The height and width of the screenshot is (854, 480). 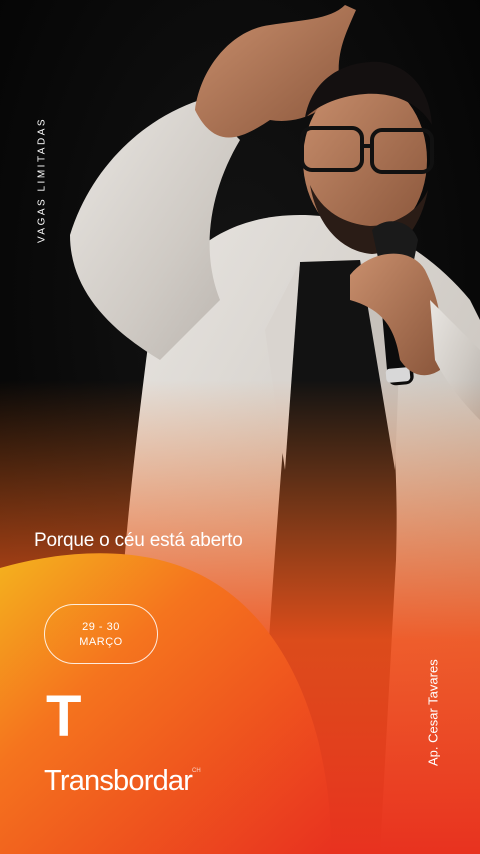 I want to click on limited-spots-label: VAGAS LIMITADAS, so click(x=42, y=180).